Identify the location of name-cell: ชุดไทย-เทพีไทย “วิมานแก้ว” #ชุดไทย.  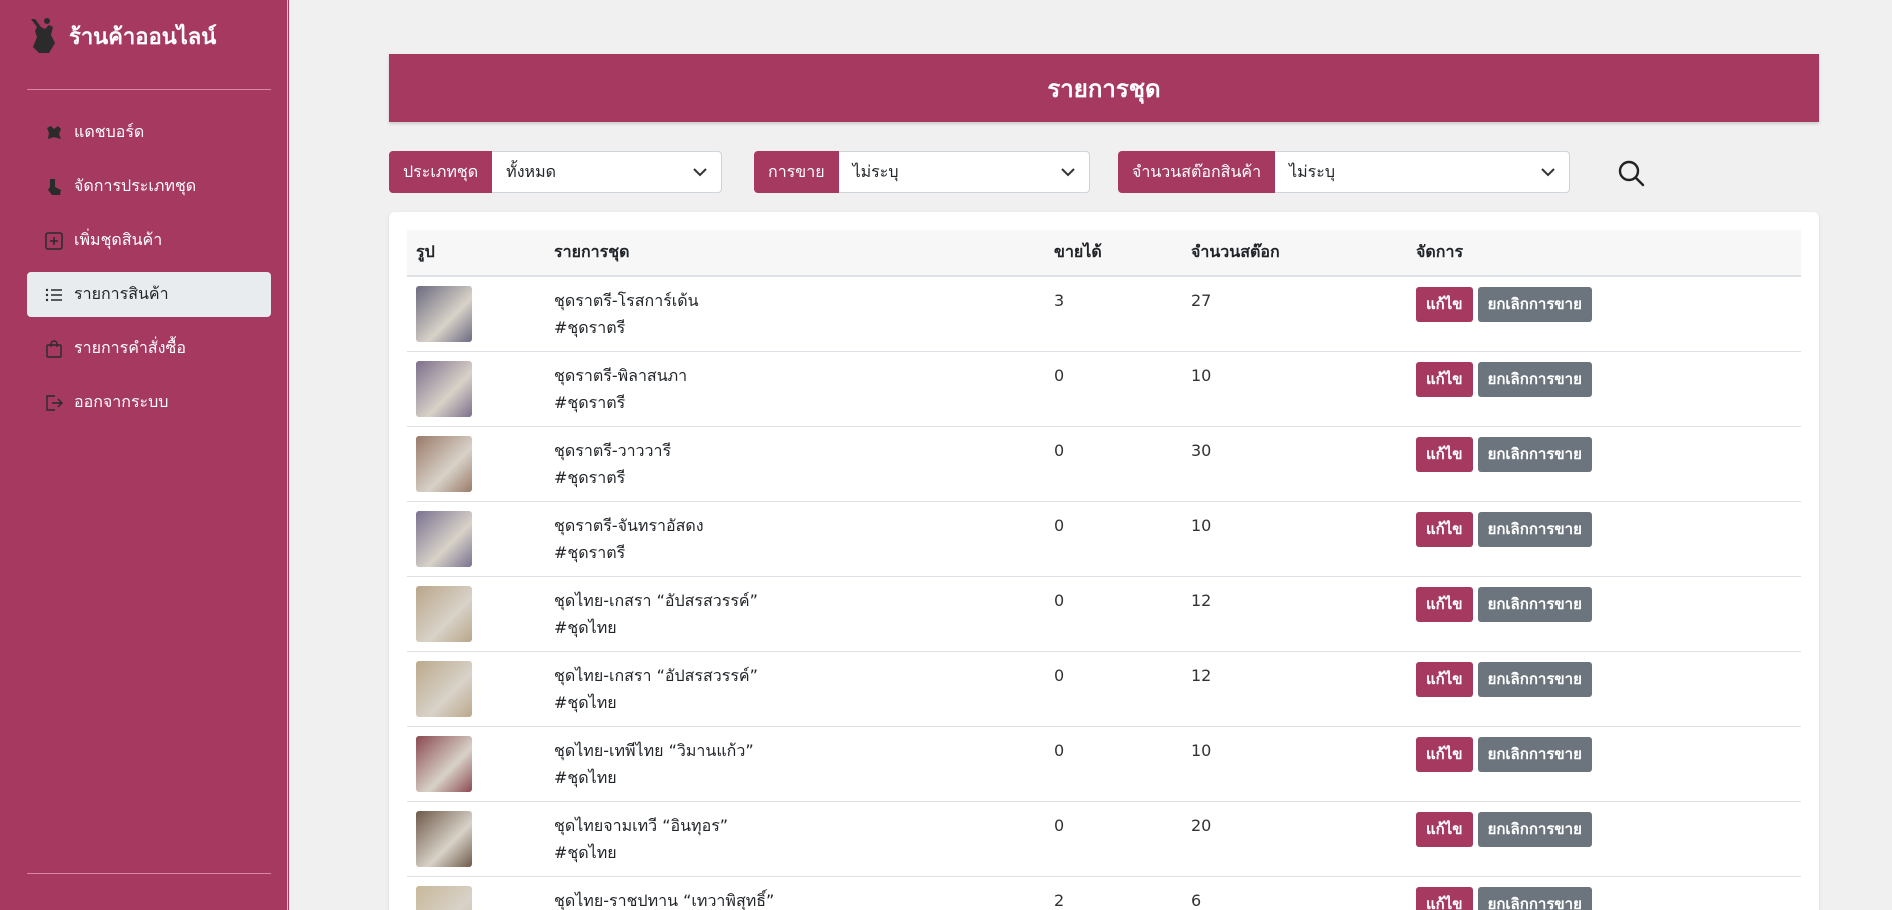
(795, 763).